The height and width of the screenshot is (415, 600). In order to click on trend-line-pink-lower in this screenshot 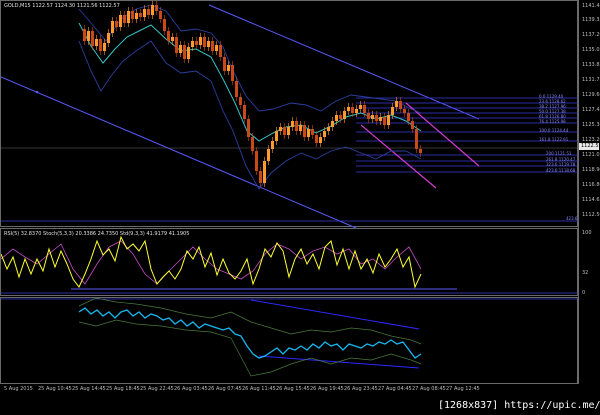, I will do `click(398, 156)`.